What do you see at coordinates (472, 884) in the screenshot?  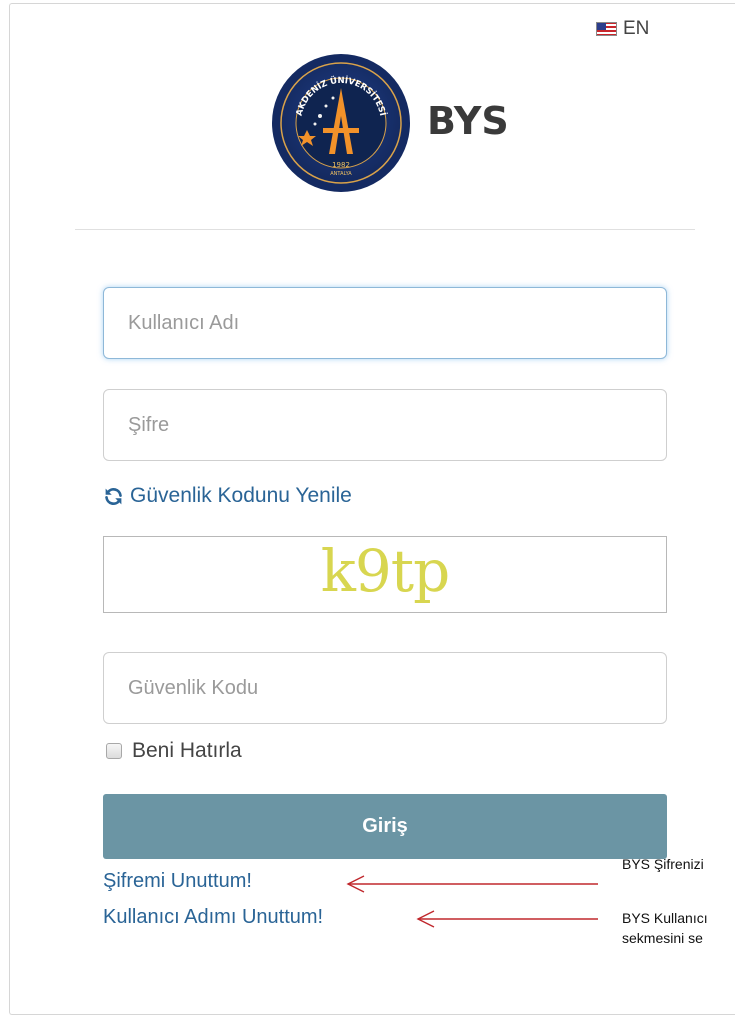 I see `annotation-arrow-password` at bounding box center [472, 884].